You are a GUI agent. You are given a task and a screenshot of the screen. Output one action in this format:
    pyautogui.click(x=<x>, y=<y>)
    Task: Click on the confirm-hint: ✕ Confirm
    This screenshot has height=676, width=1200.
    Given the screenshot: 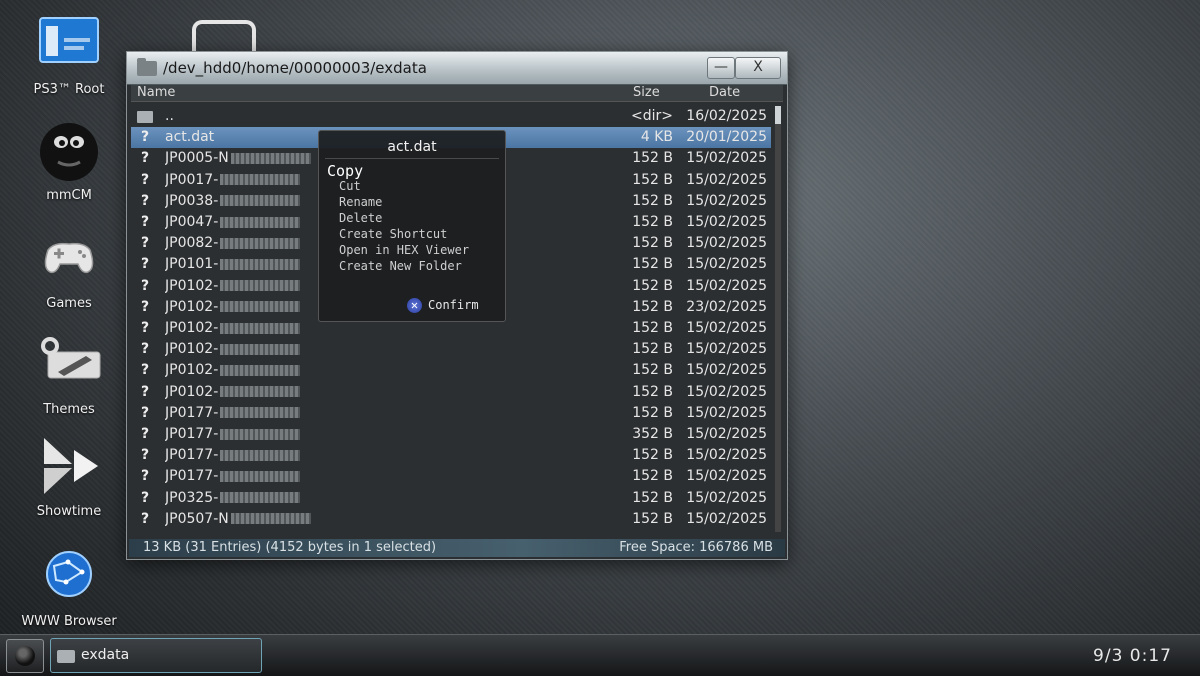 What is the action you would take?
    pyautogui.click(x=443, y=305)
    